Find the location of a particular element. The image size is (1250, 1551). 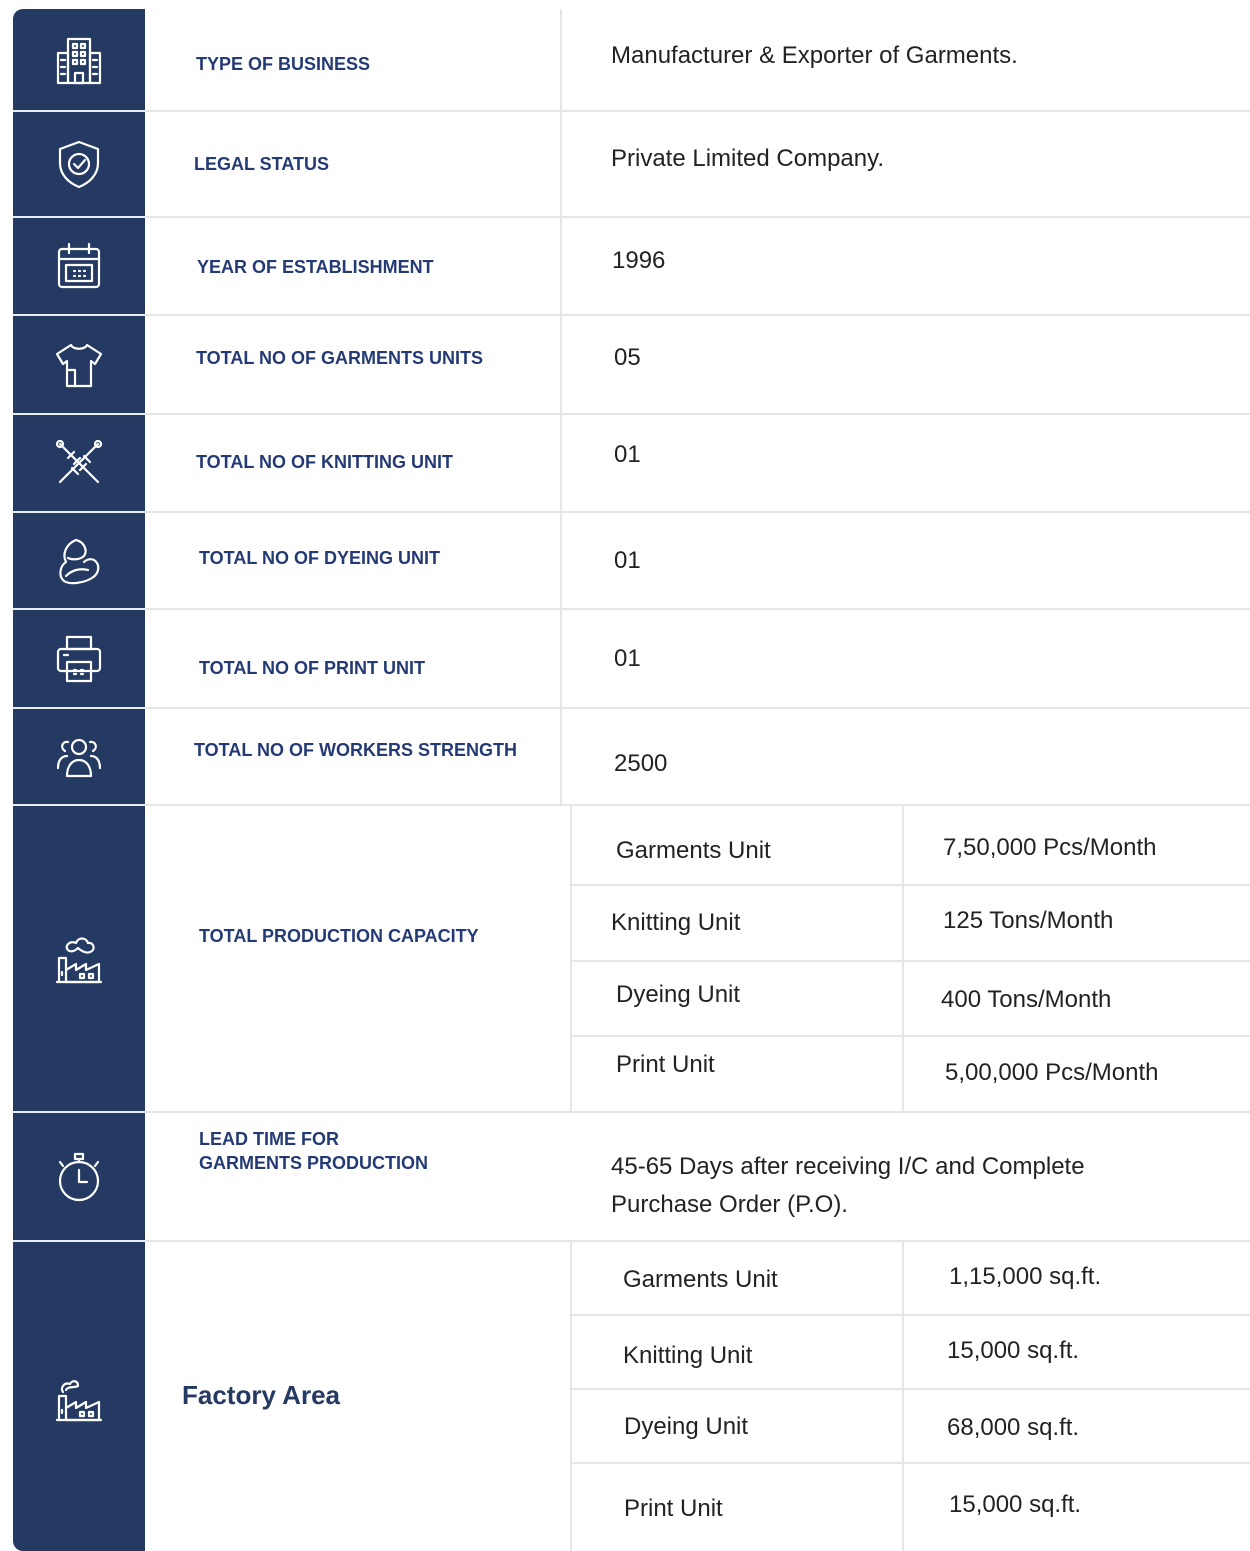

area-unit-print: Print Unit is located at coordinates (673, 1508).